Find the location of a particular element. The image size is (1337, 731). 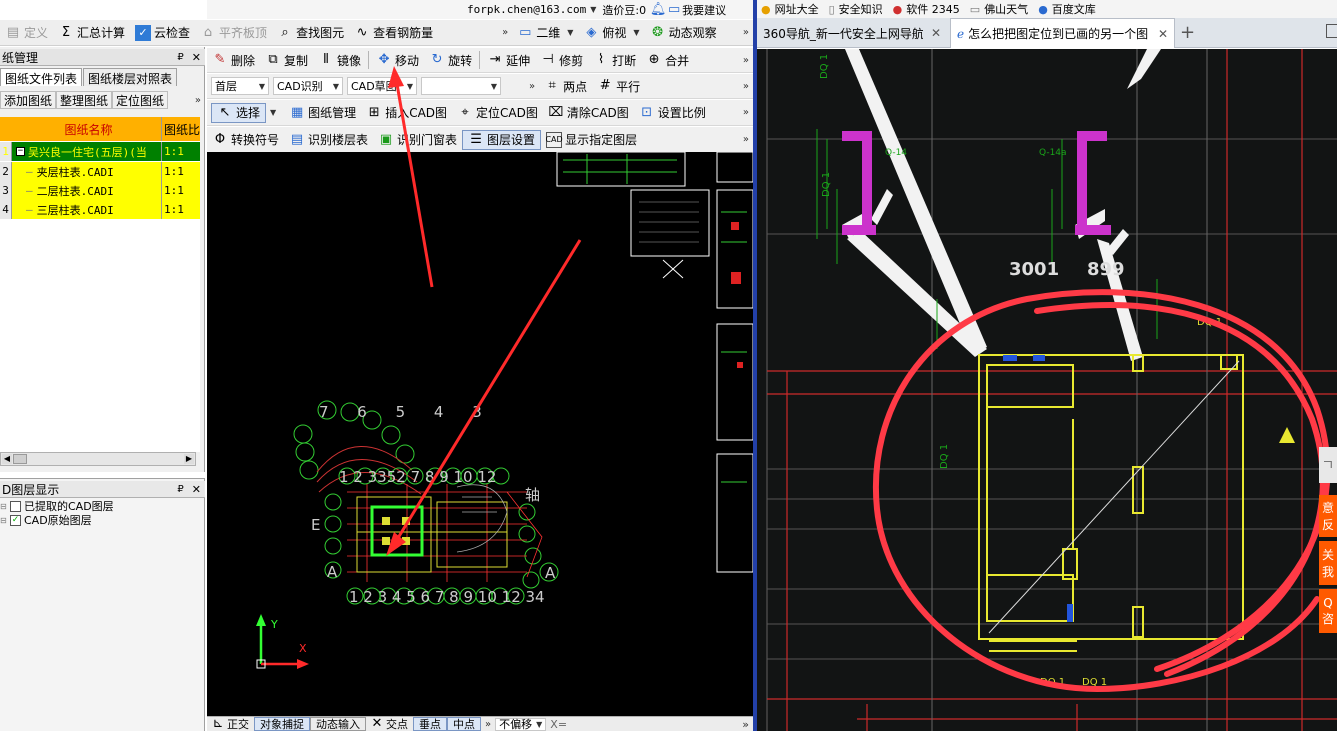

header-scale: 图纸比 is located at coordinates (181, 129).